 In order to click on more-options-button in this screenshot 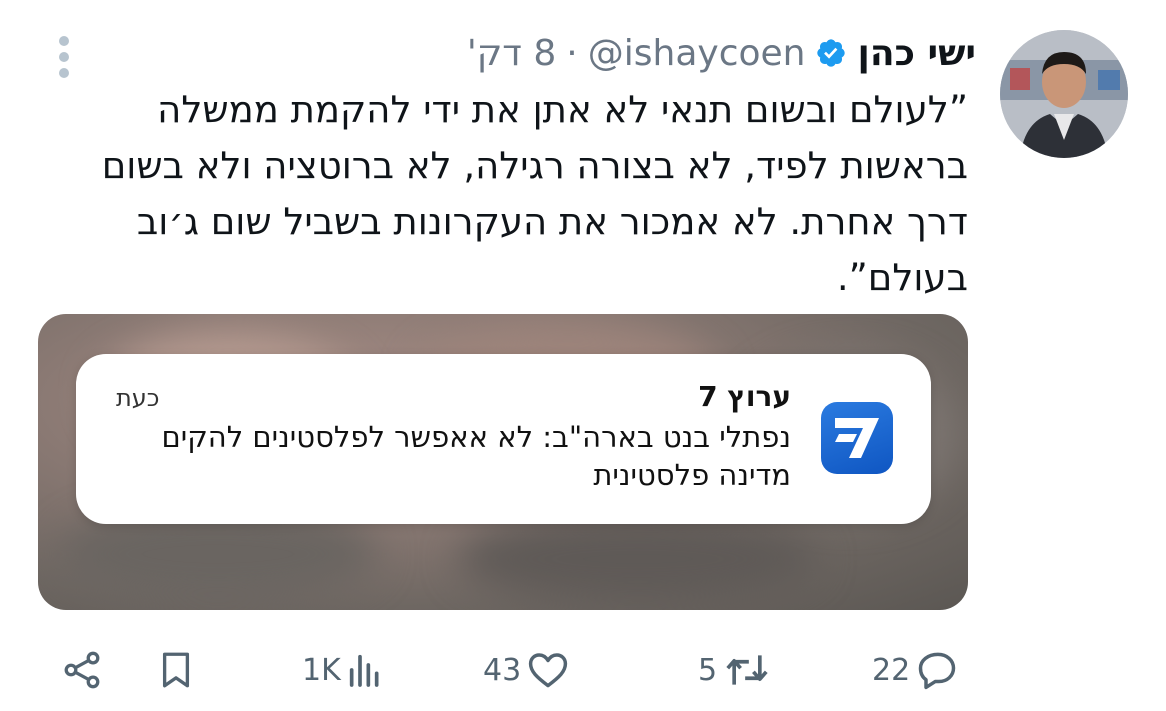, I will do `click(64, 58)`.